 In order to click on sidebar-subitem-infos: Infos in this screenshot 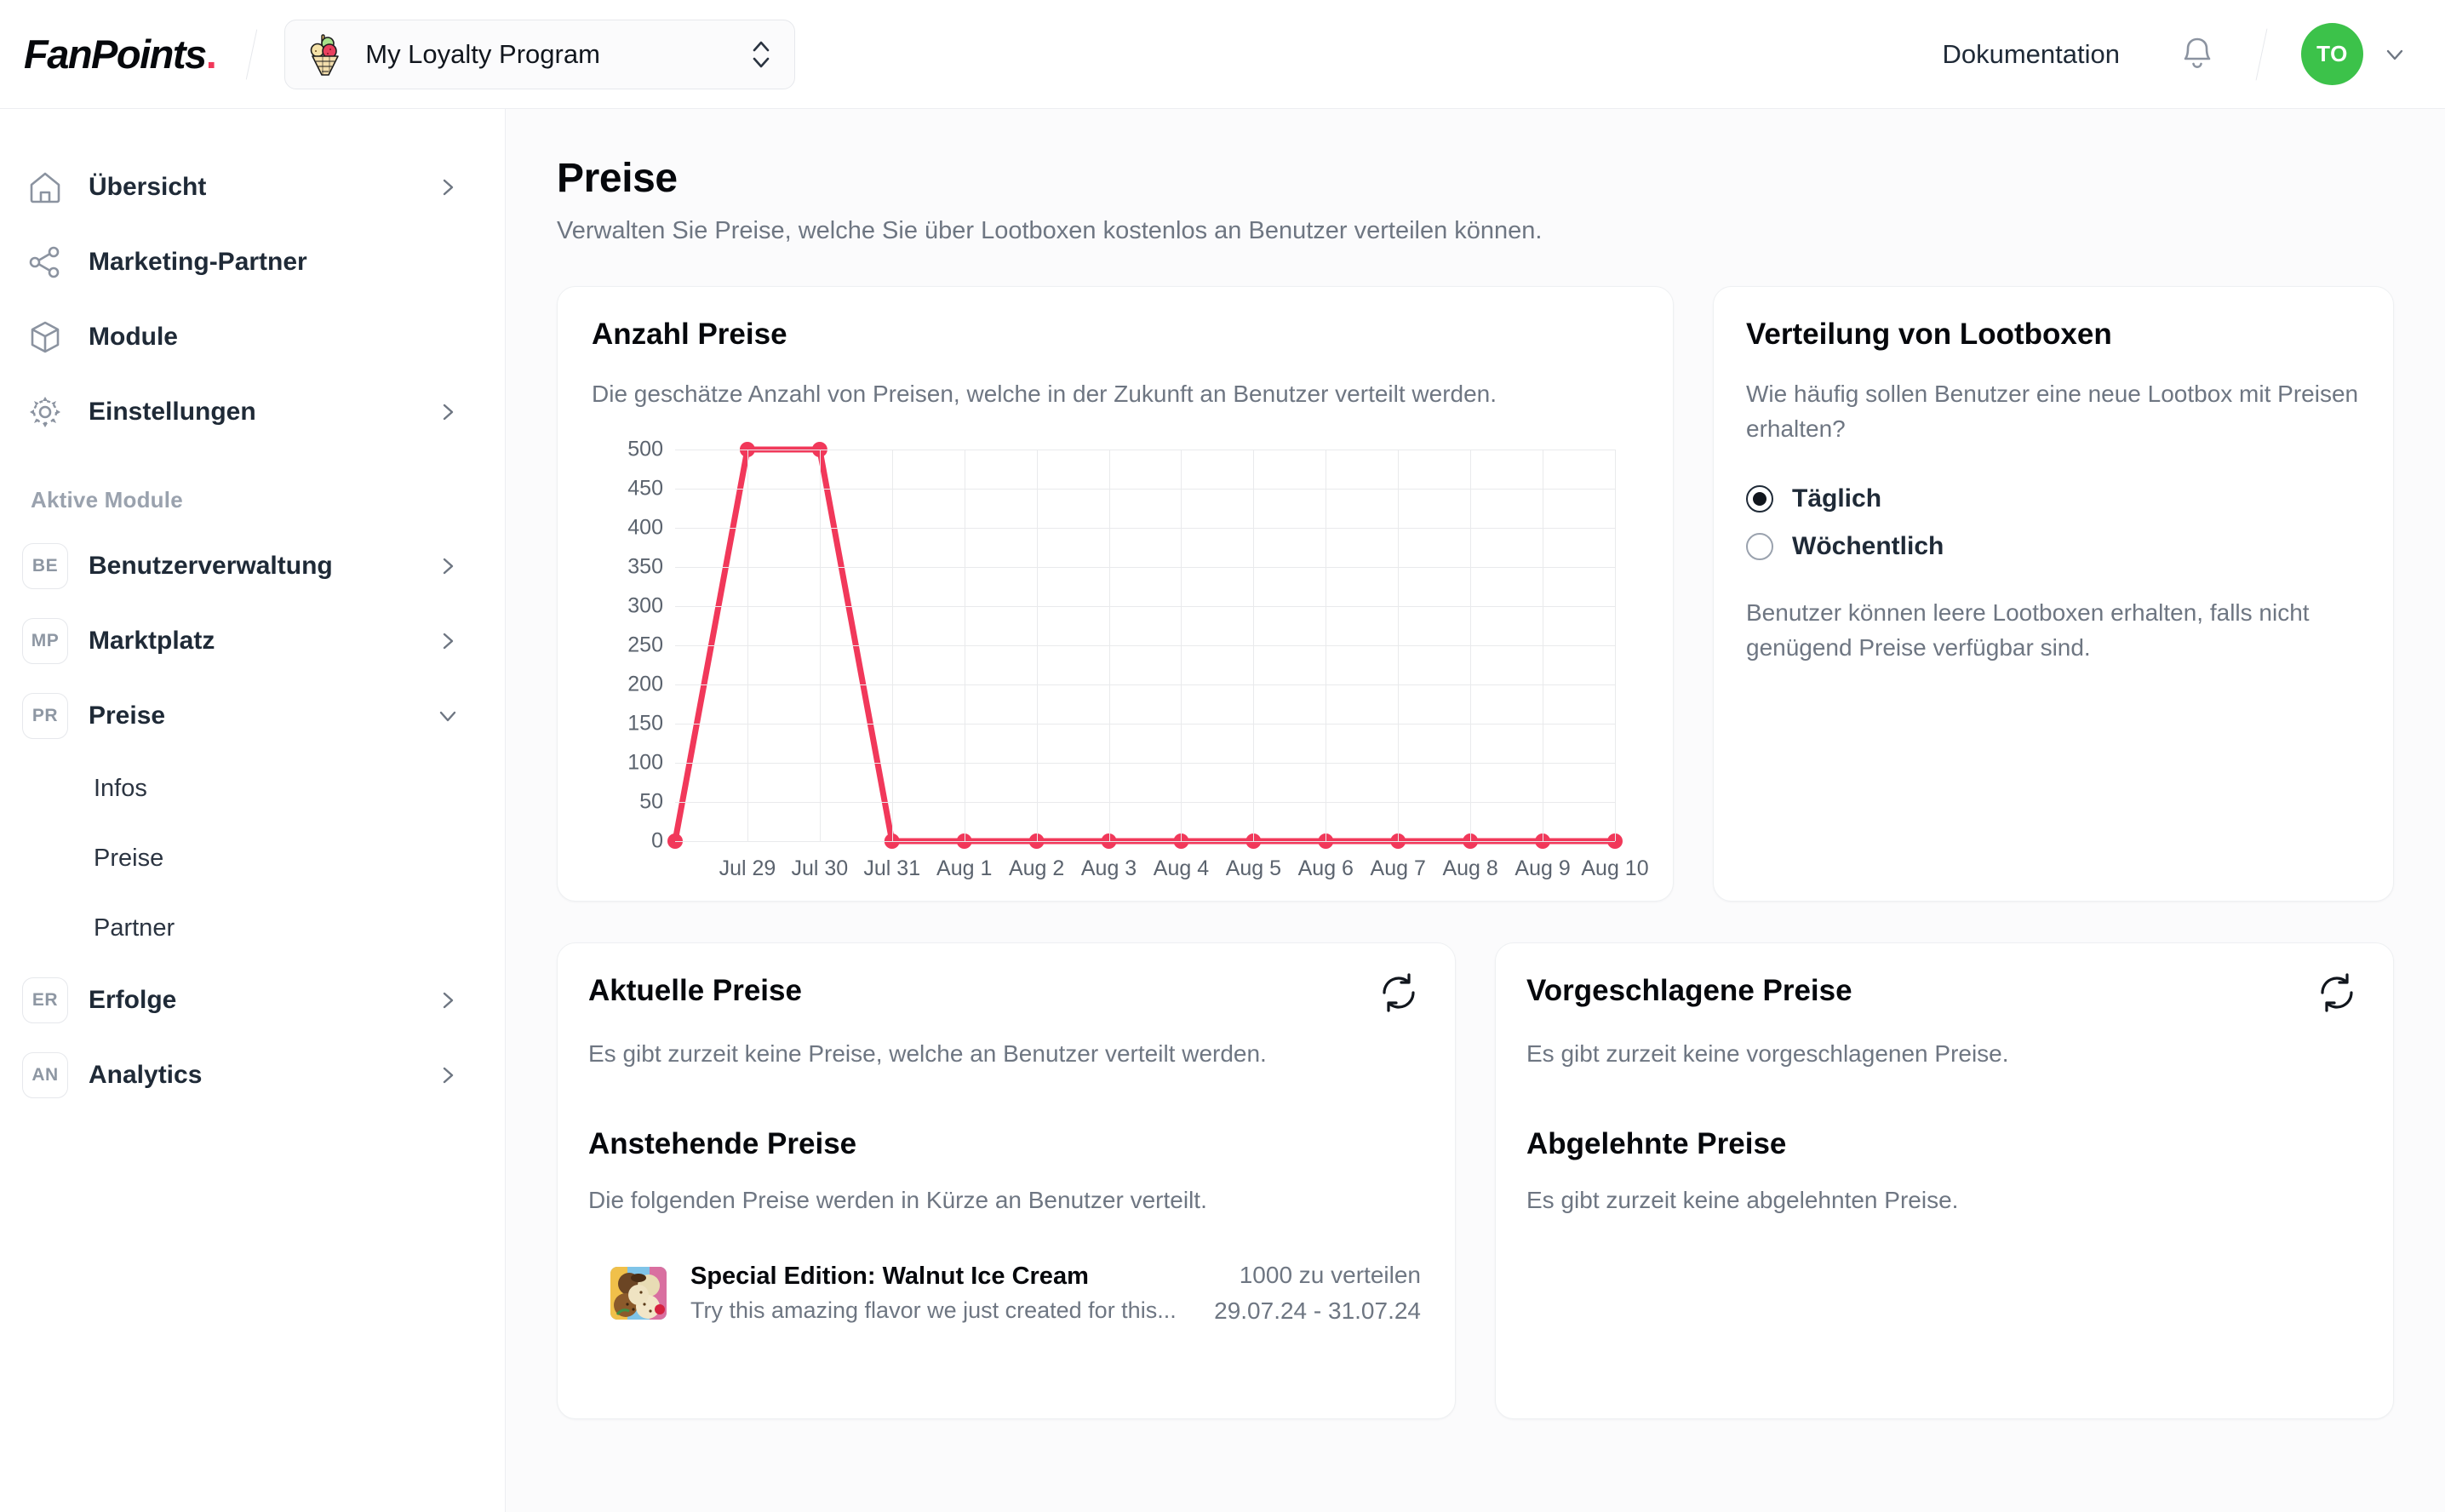, I will do `click(252, 788)`.